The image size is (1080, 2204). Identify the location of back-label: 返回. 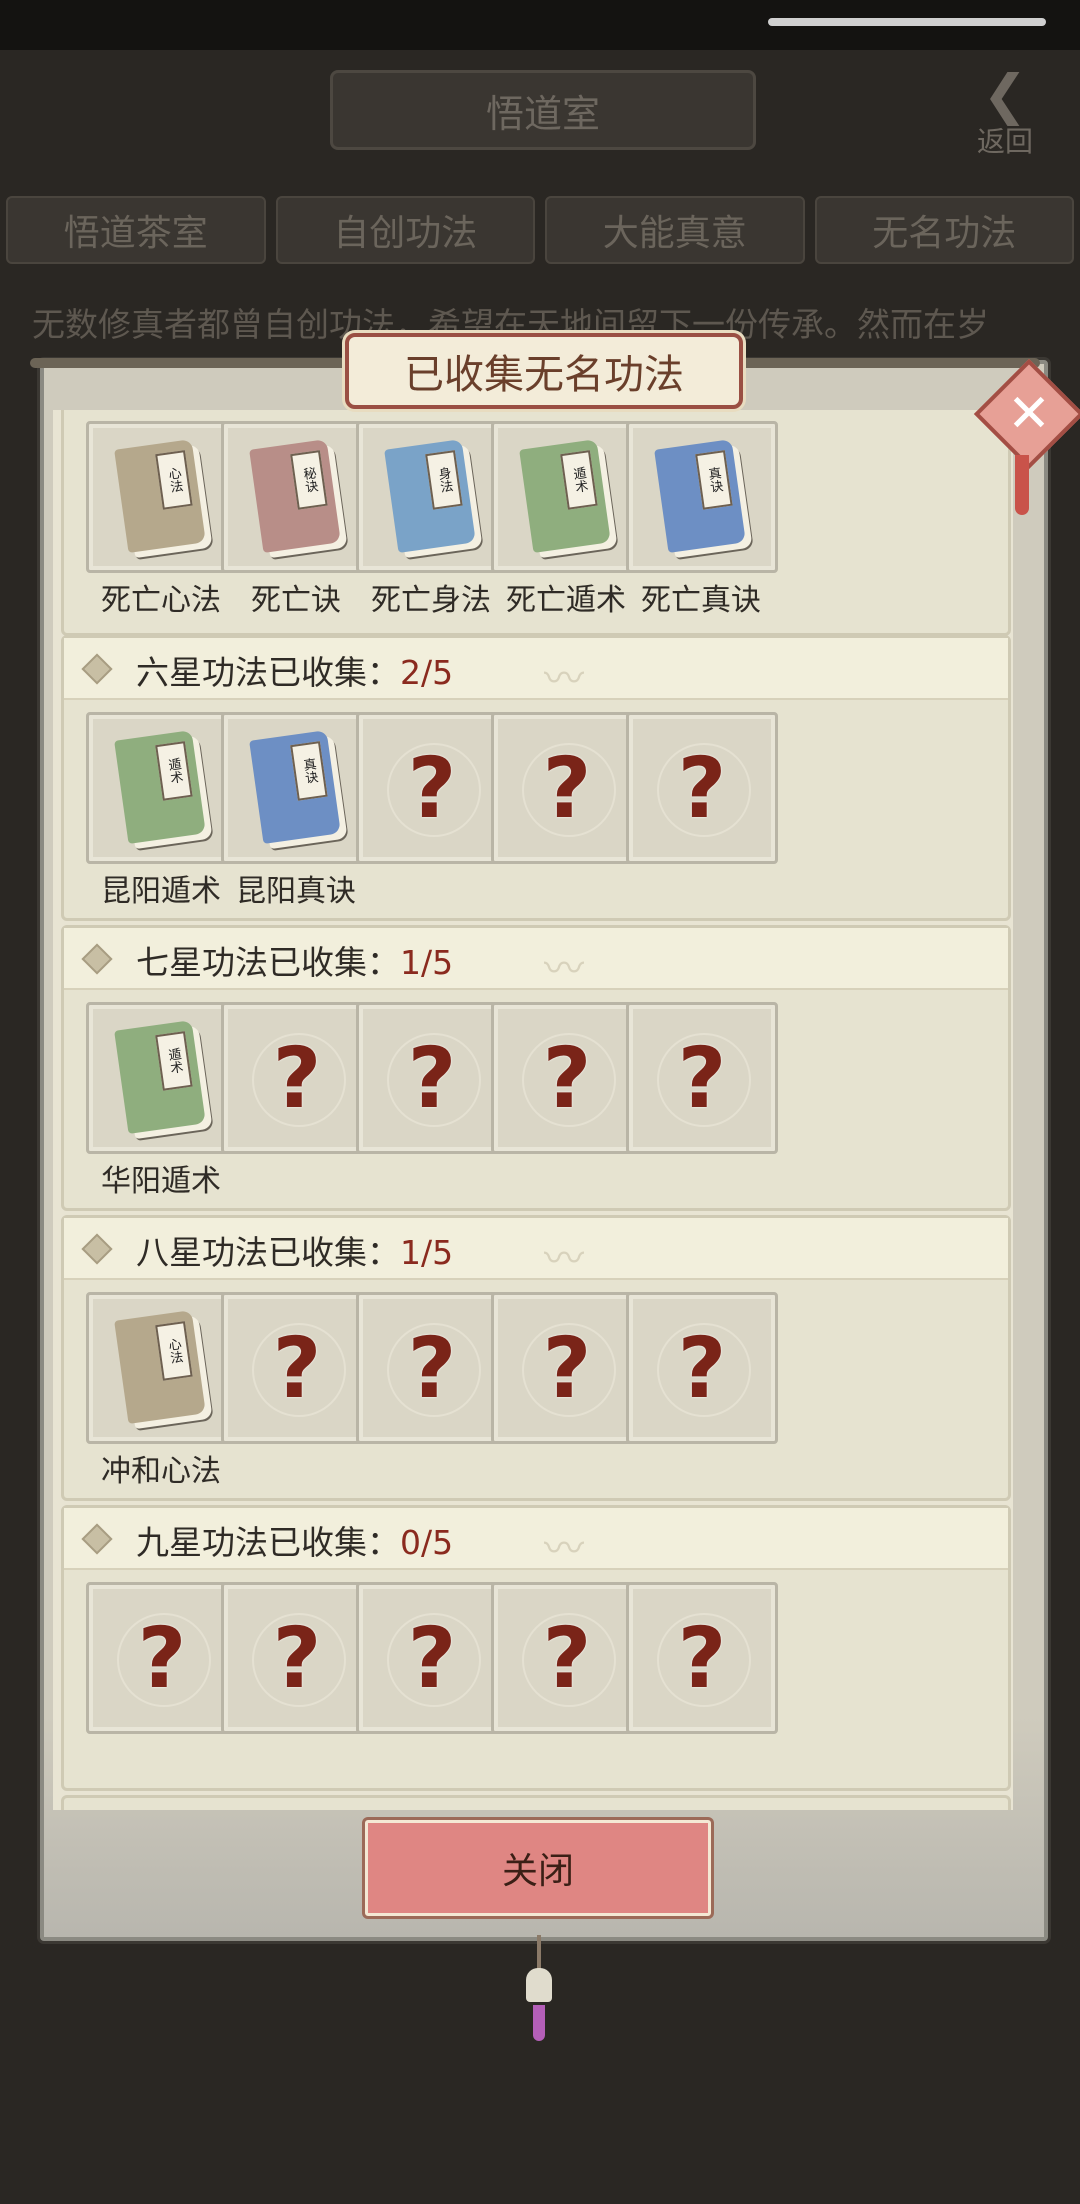
(1004, 141).